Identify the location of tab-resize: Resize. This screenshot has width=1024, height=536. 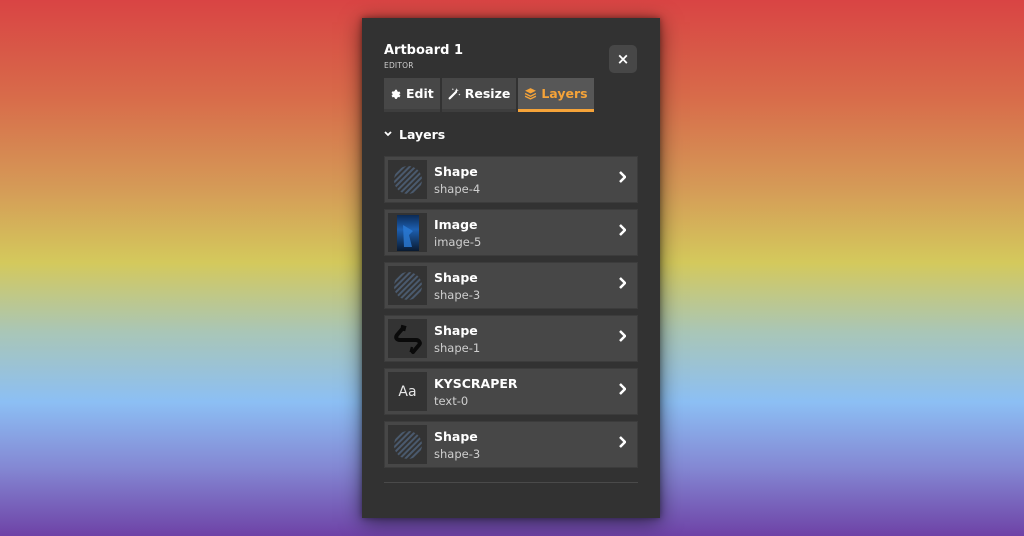
(479, 95).